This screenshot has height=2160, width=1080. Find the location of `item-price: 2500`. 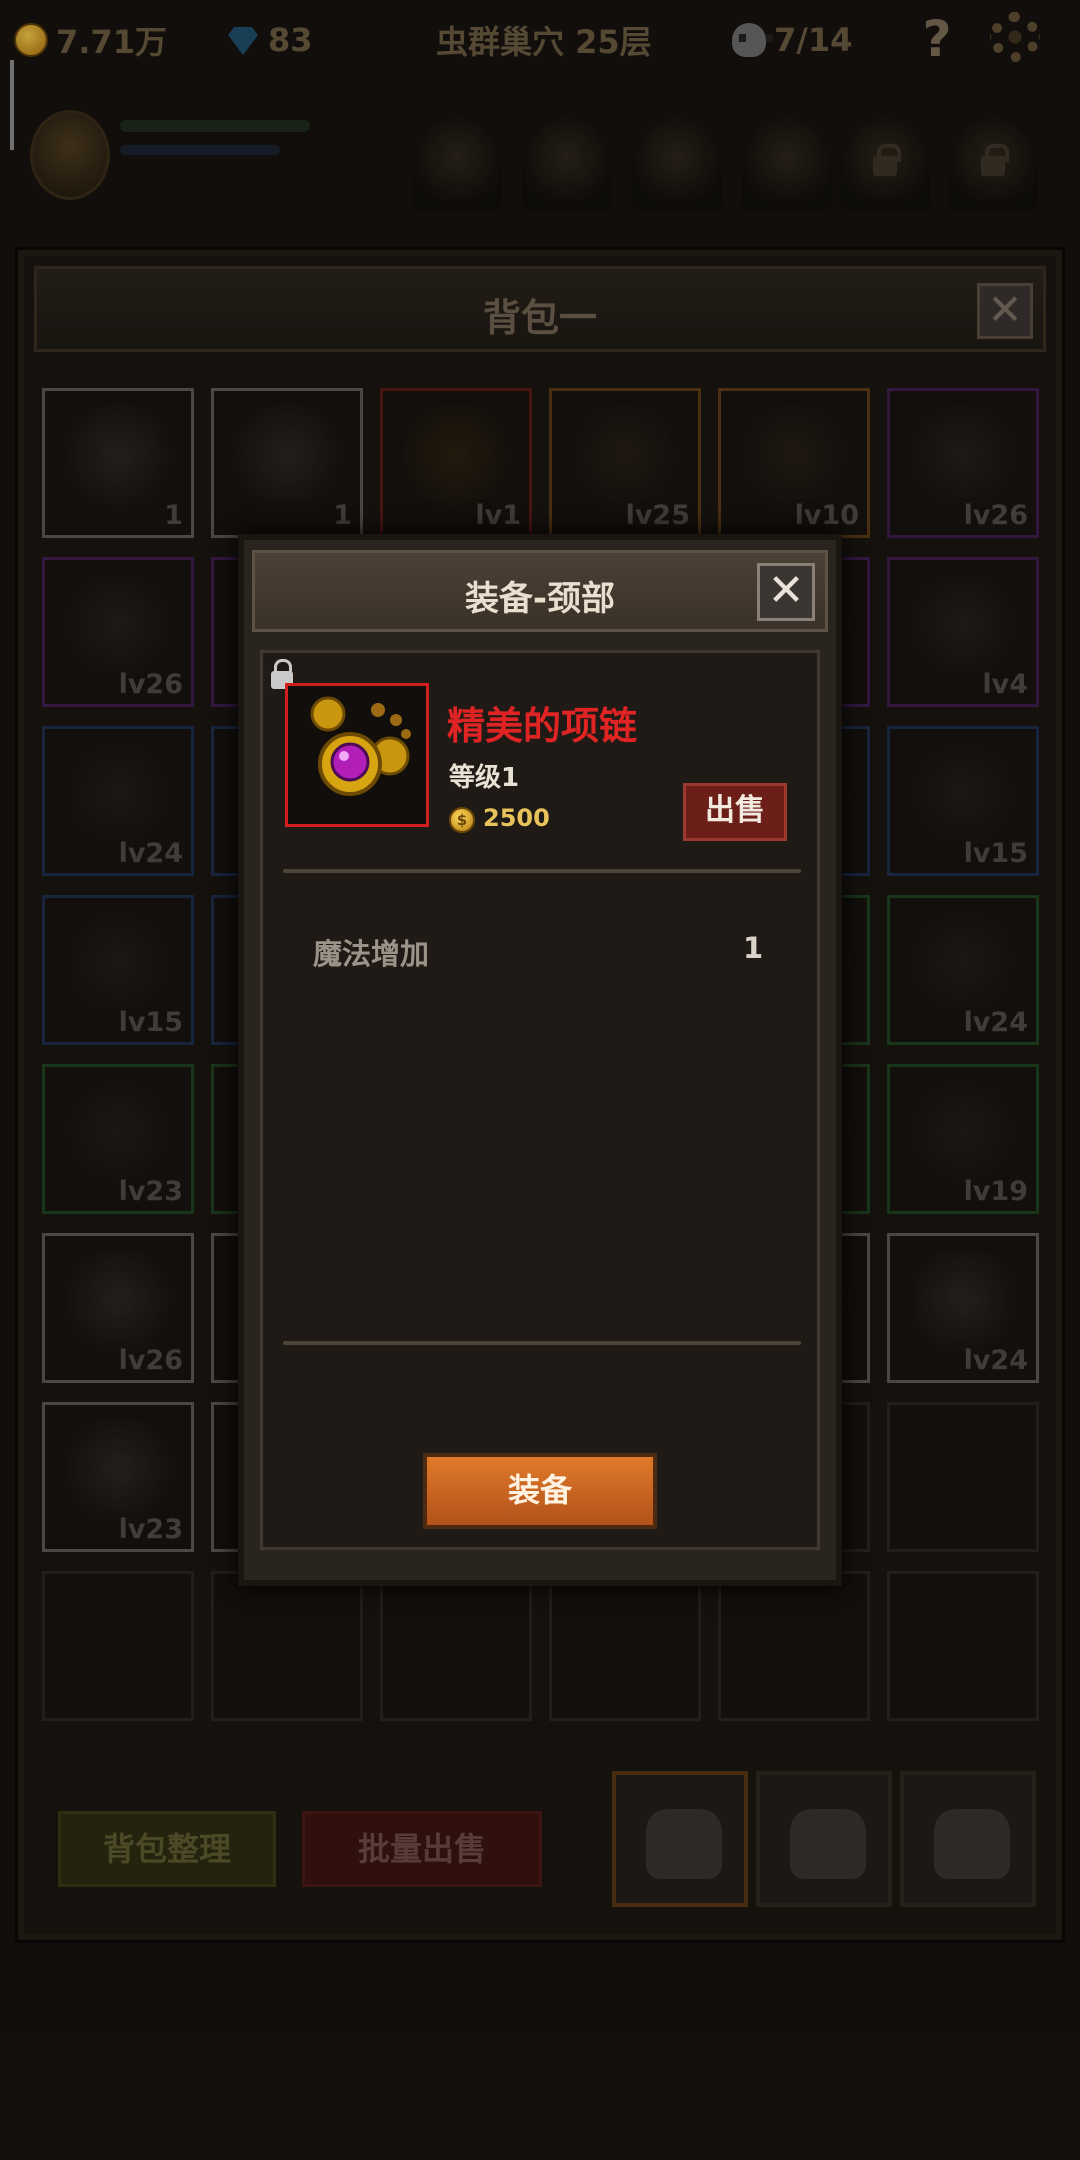

item-price: 2500 is located at coordinates (516, 818).